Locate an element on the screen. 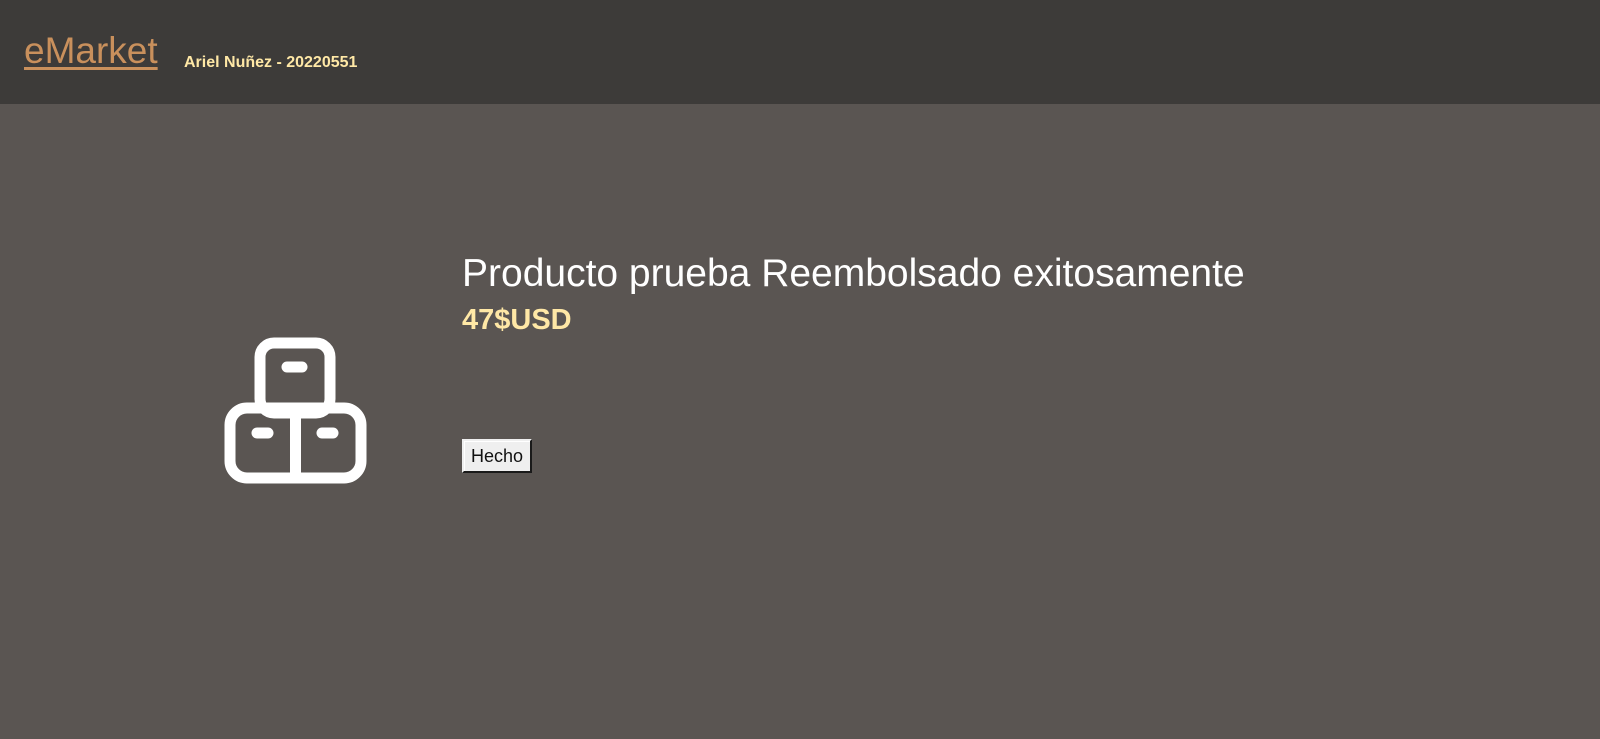 The width and height of the screenshot is (1600, 739). done-button: Hecho is located at coordinates (497, 456).